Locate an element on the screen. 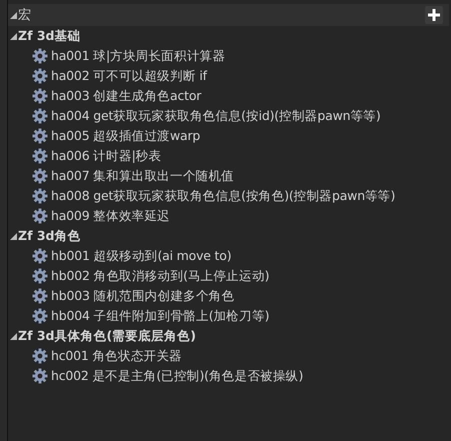 The image size is (451, 441). add-button is located at coordinates (434, 15).